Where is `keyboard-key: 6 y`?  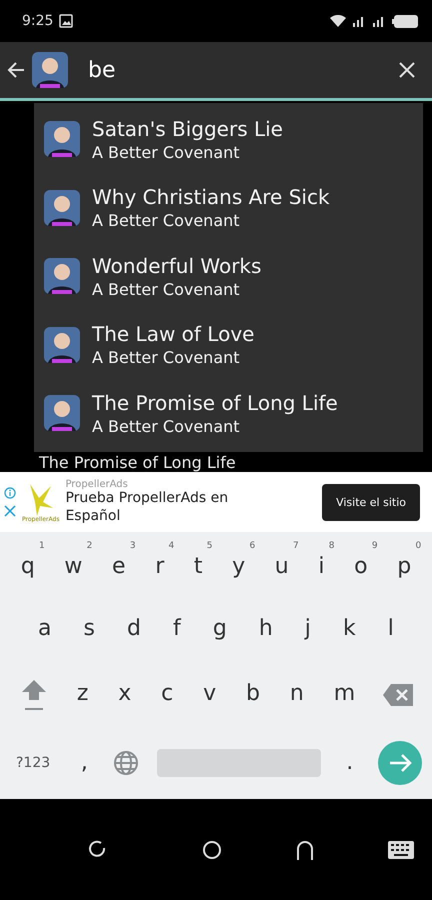 keyboard-key: 6 y is located at coordinates (239, 564).